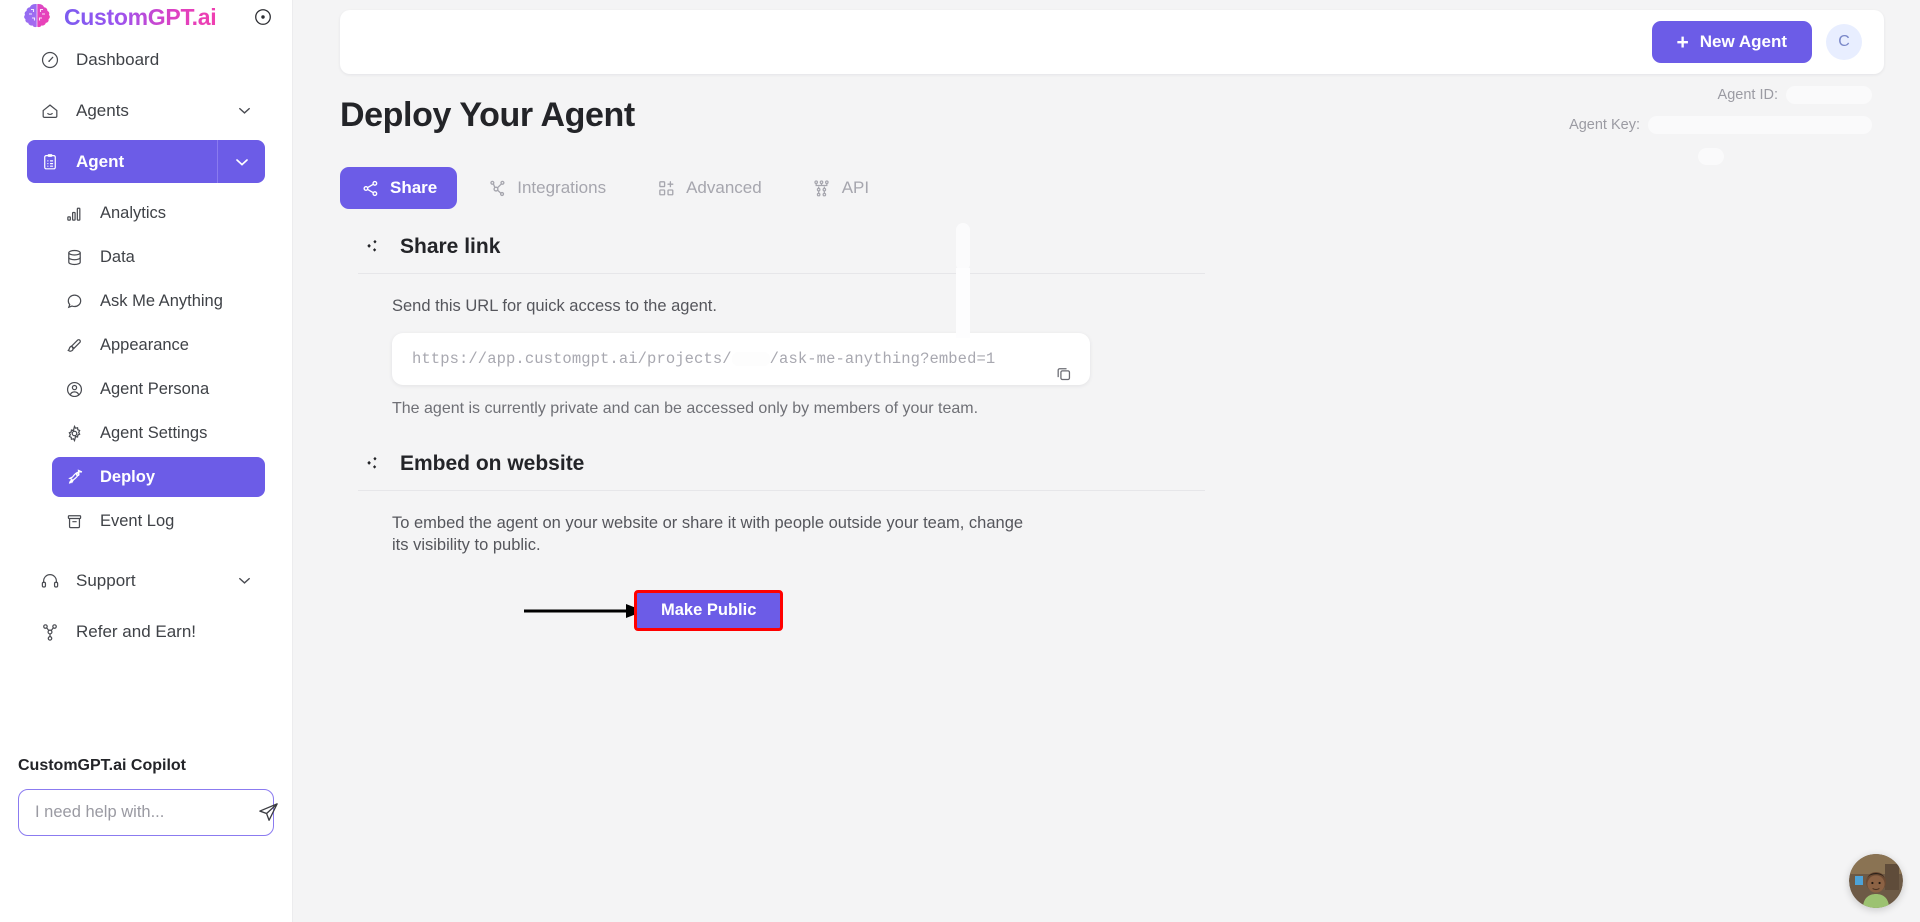  I want to click on tab-label: API, so click(855, 187).